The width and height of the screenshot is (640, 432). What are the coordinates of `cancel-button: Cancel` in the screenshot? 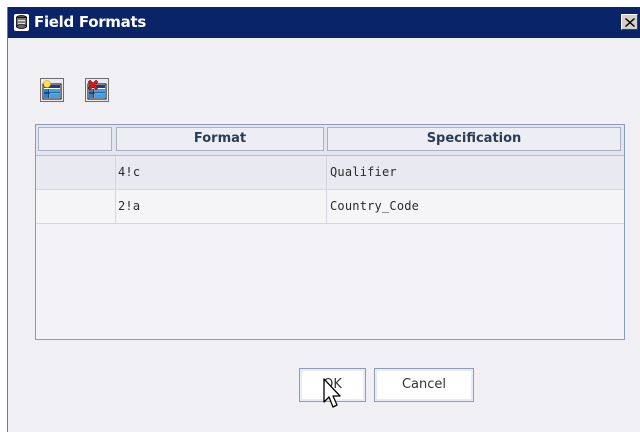 It's located at (424, 385).